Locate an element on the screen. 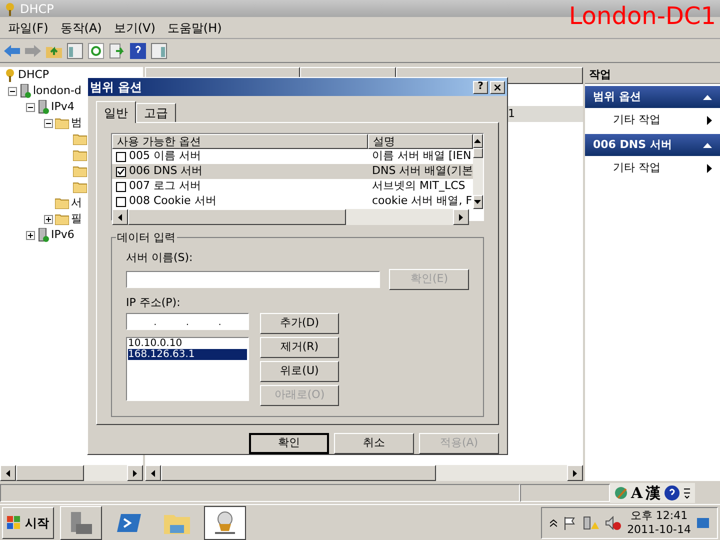 The image size is (720, 540). option-row: 005 이름 서버 이름 서버 배열 [IEN is located at coordinates (292, 156).